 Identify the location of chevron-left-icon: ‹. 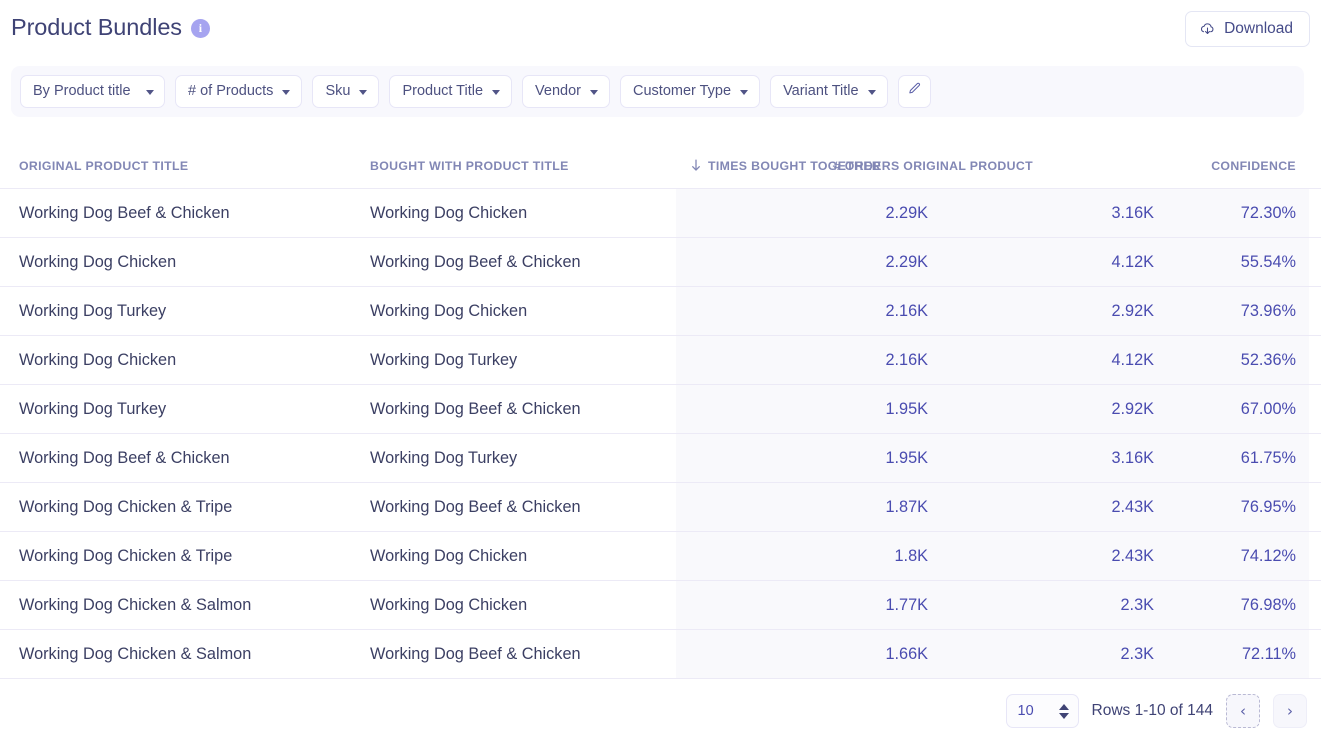
(1243, 710).